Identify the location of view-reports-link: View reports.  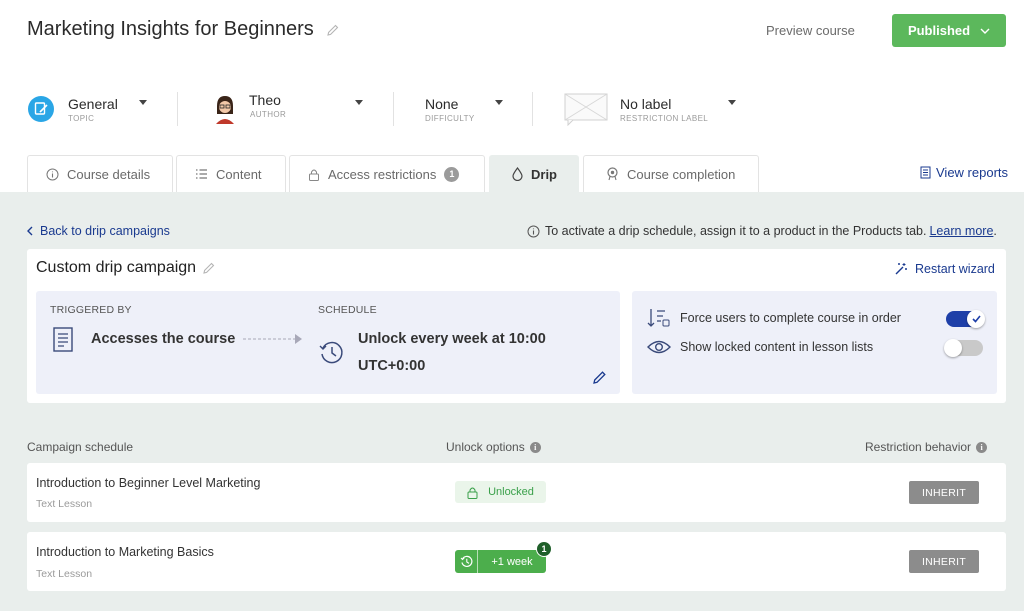
(964, 172).